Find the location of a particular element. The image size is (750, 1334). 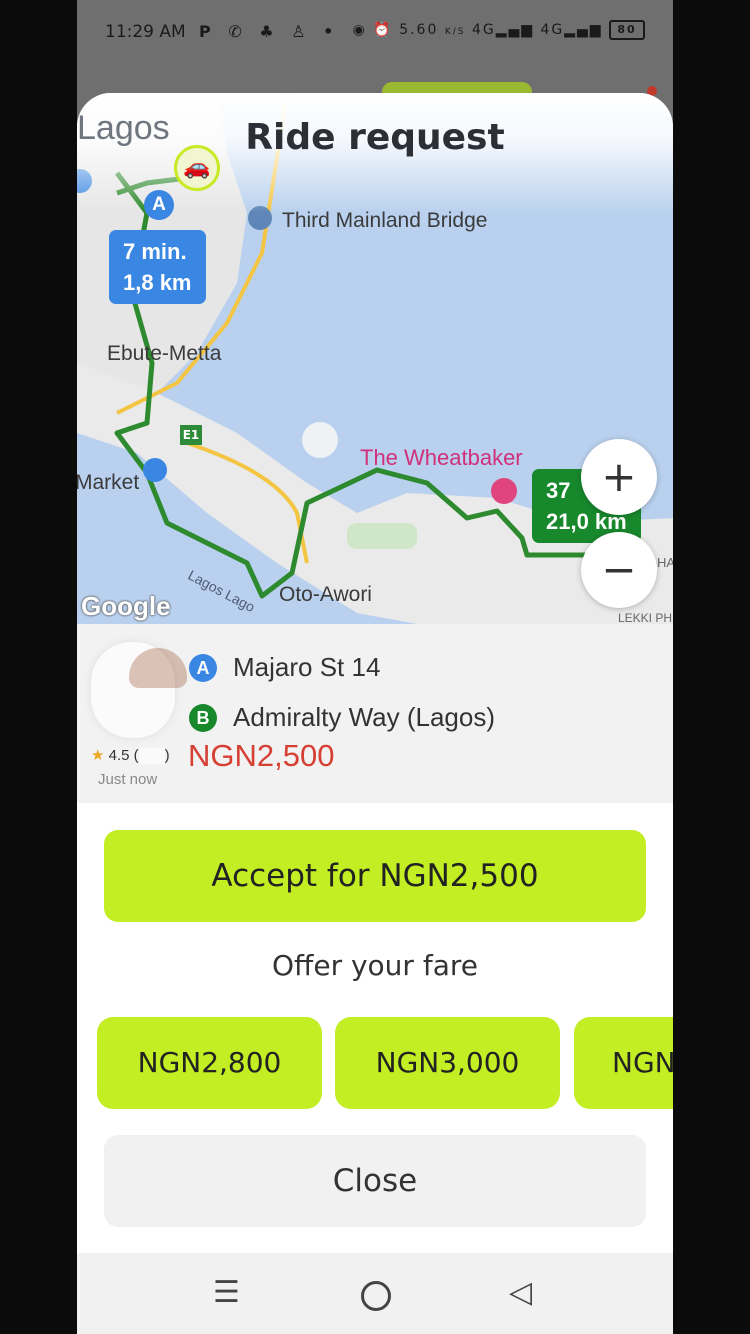

battery-icon: 80 is located at coordinates (627, 30).